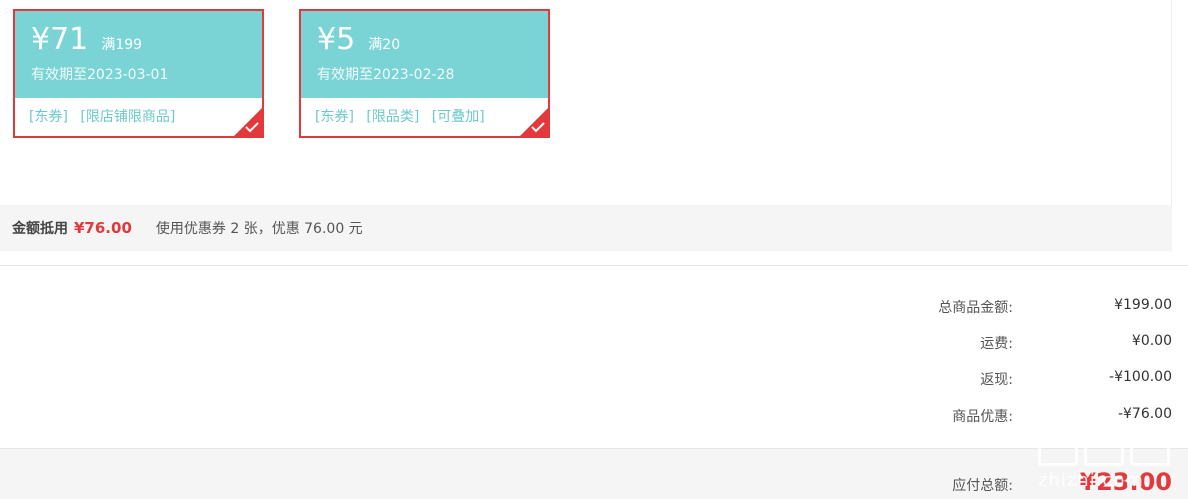 Image resolution: width=1188 pixels, height=499 pixels. Describe the element at coordinates (982, 486) in the screenshot. I see `payable-label: 应付总额:` at that location.